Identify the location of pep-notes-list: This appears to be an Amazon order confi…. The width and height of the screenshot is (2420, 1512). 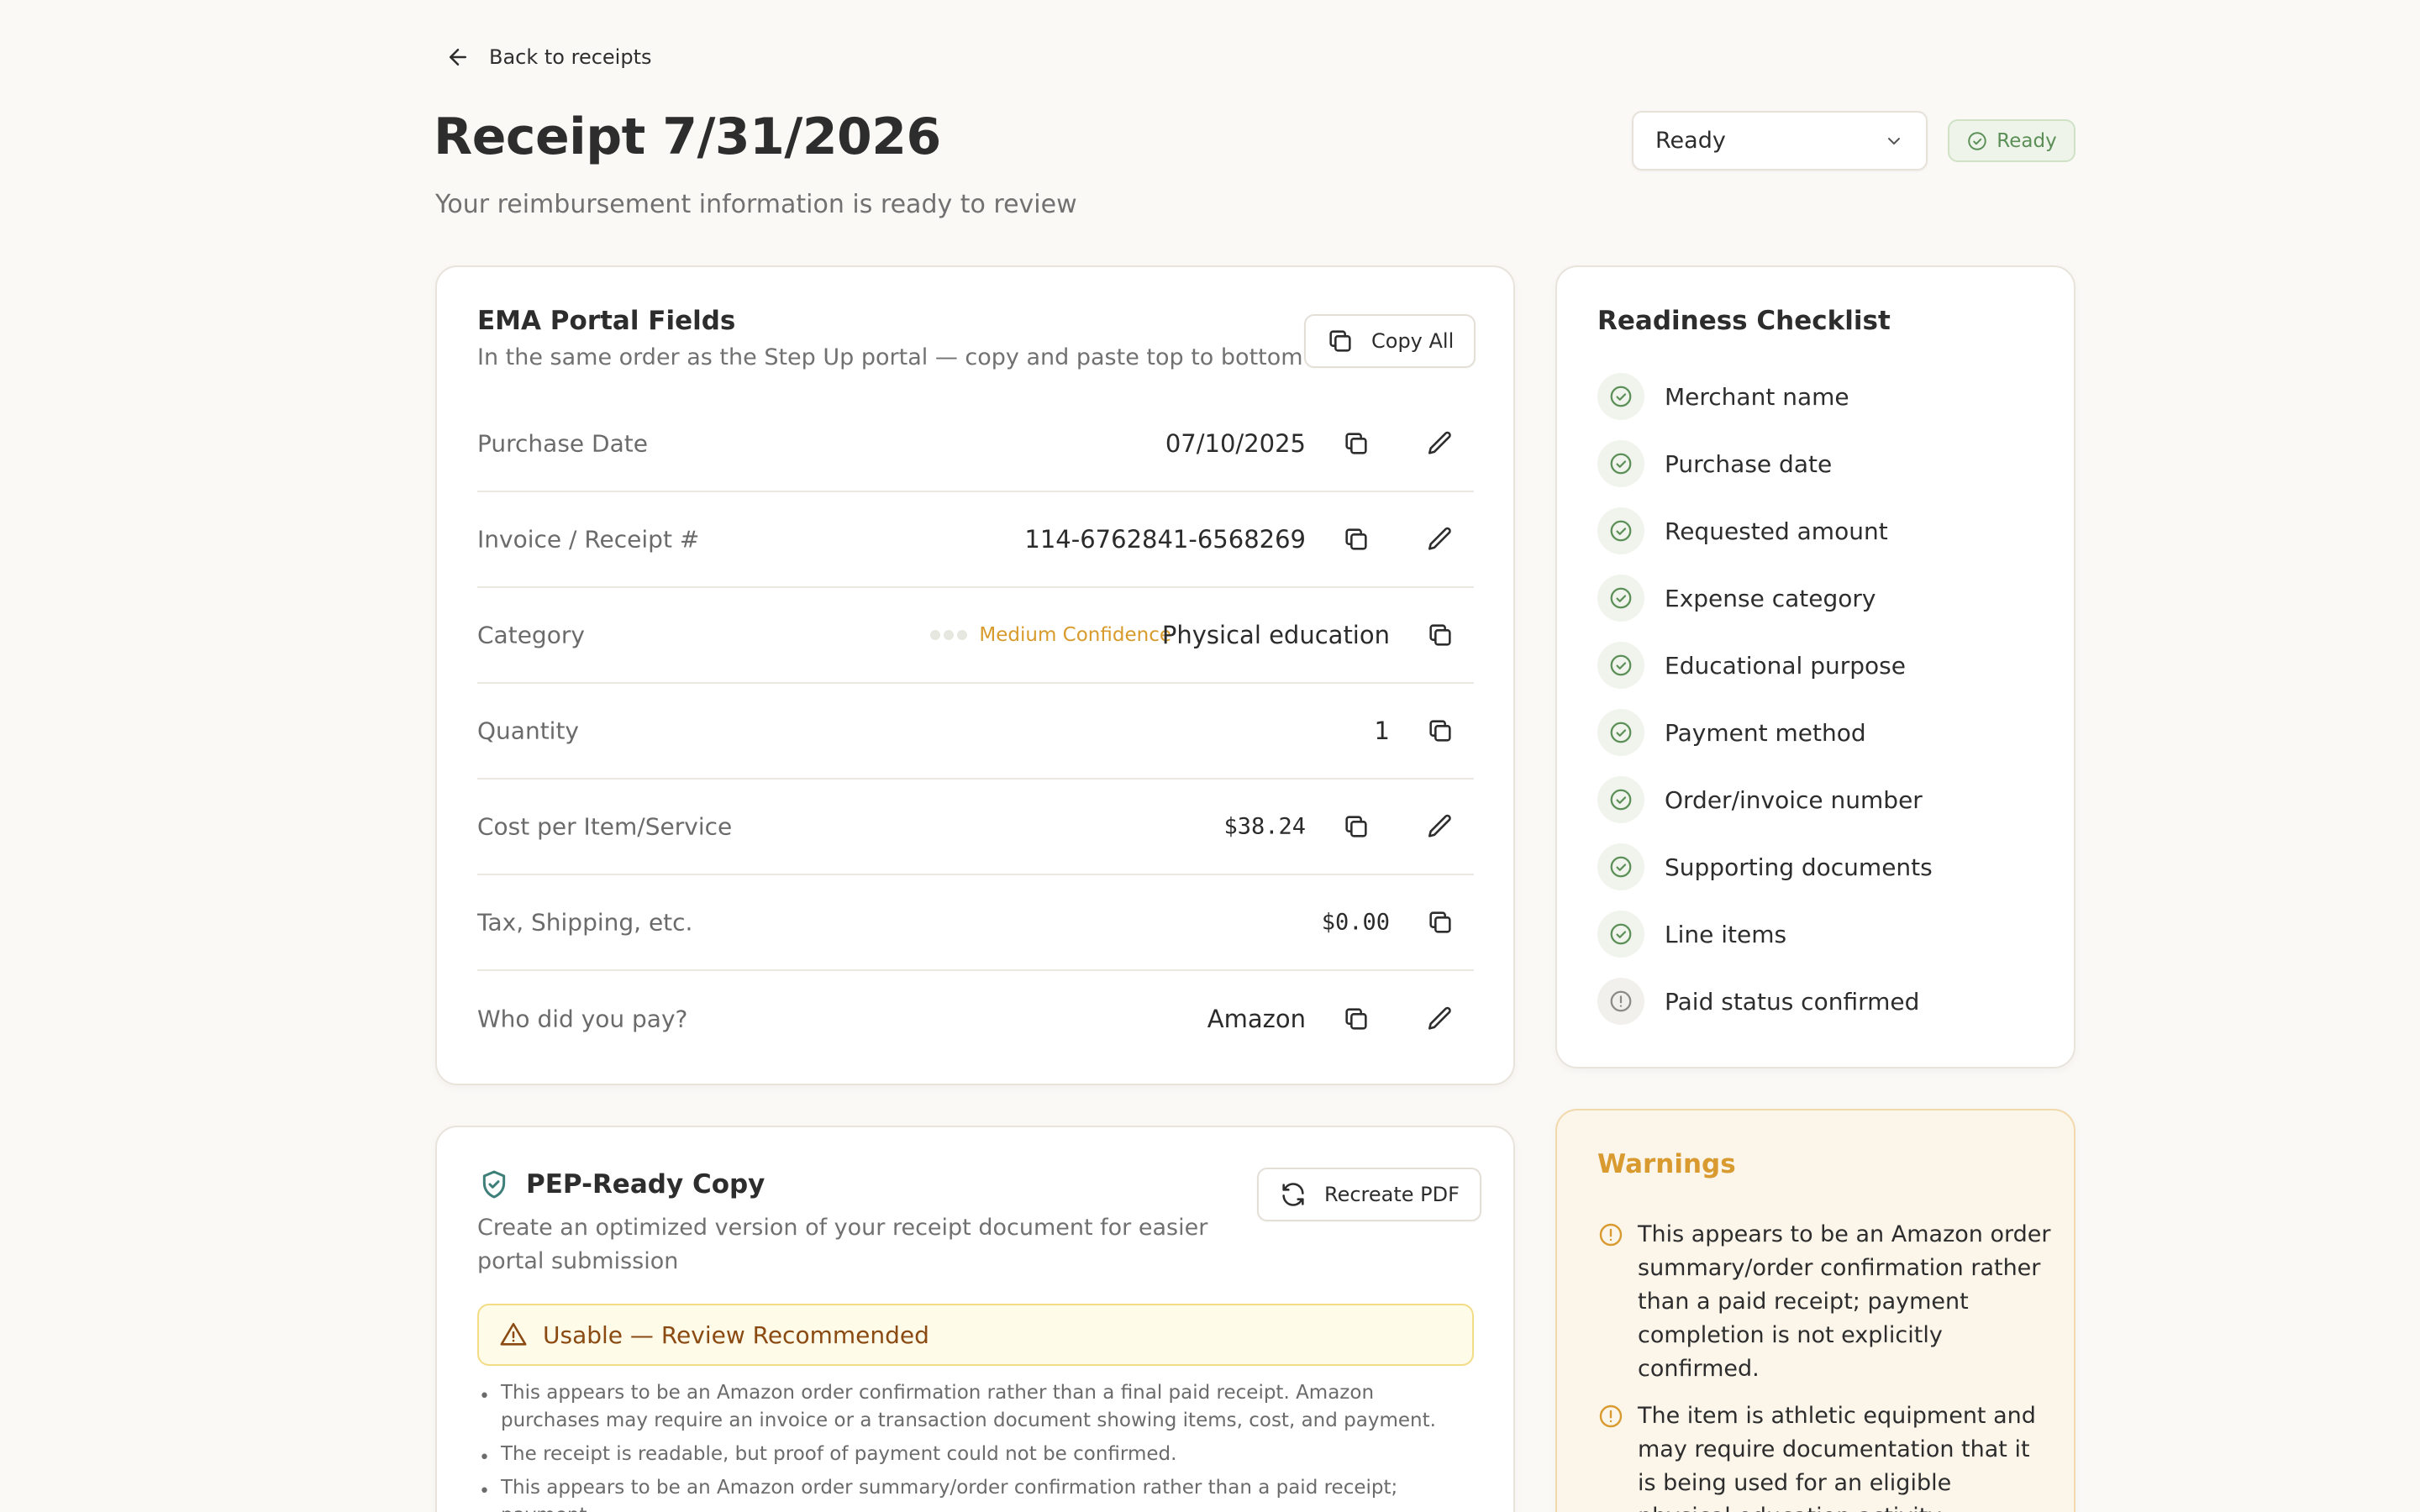
(975, 1445).